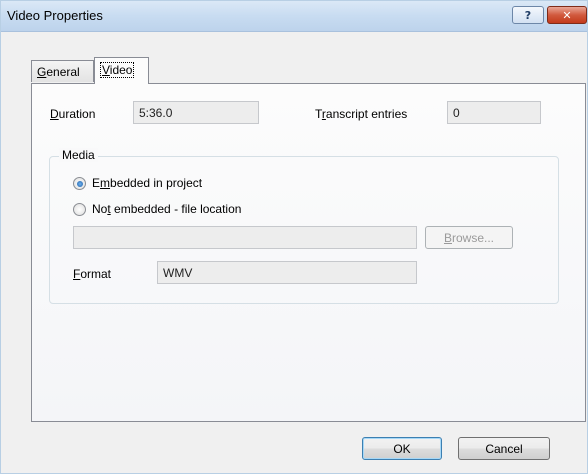 The image size is (588, 474). Describe the element at coordinates (78, 155) in the screenshot. I see `media-group-legend: Media` at that location.